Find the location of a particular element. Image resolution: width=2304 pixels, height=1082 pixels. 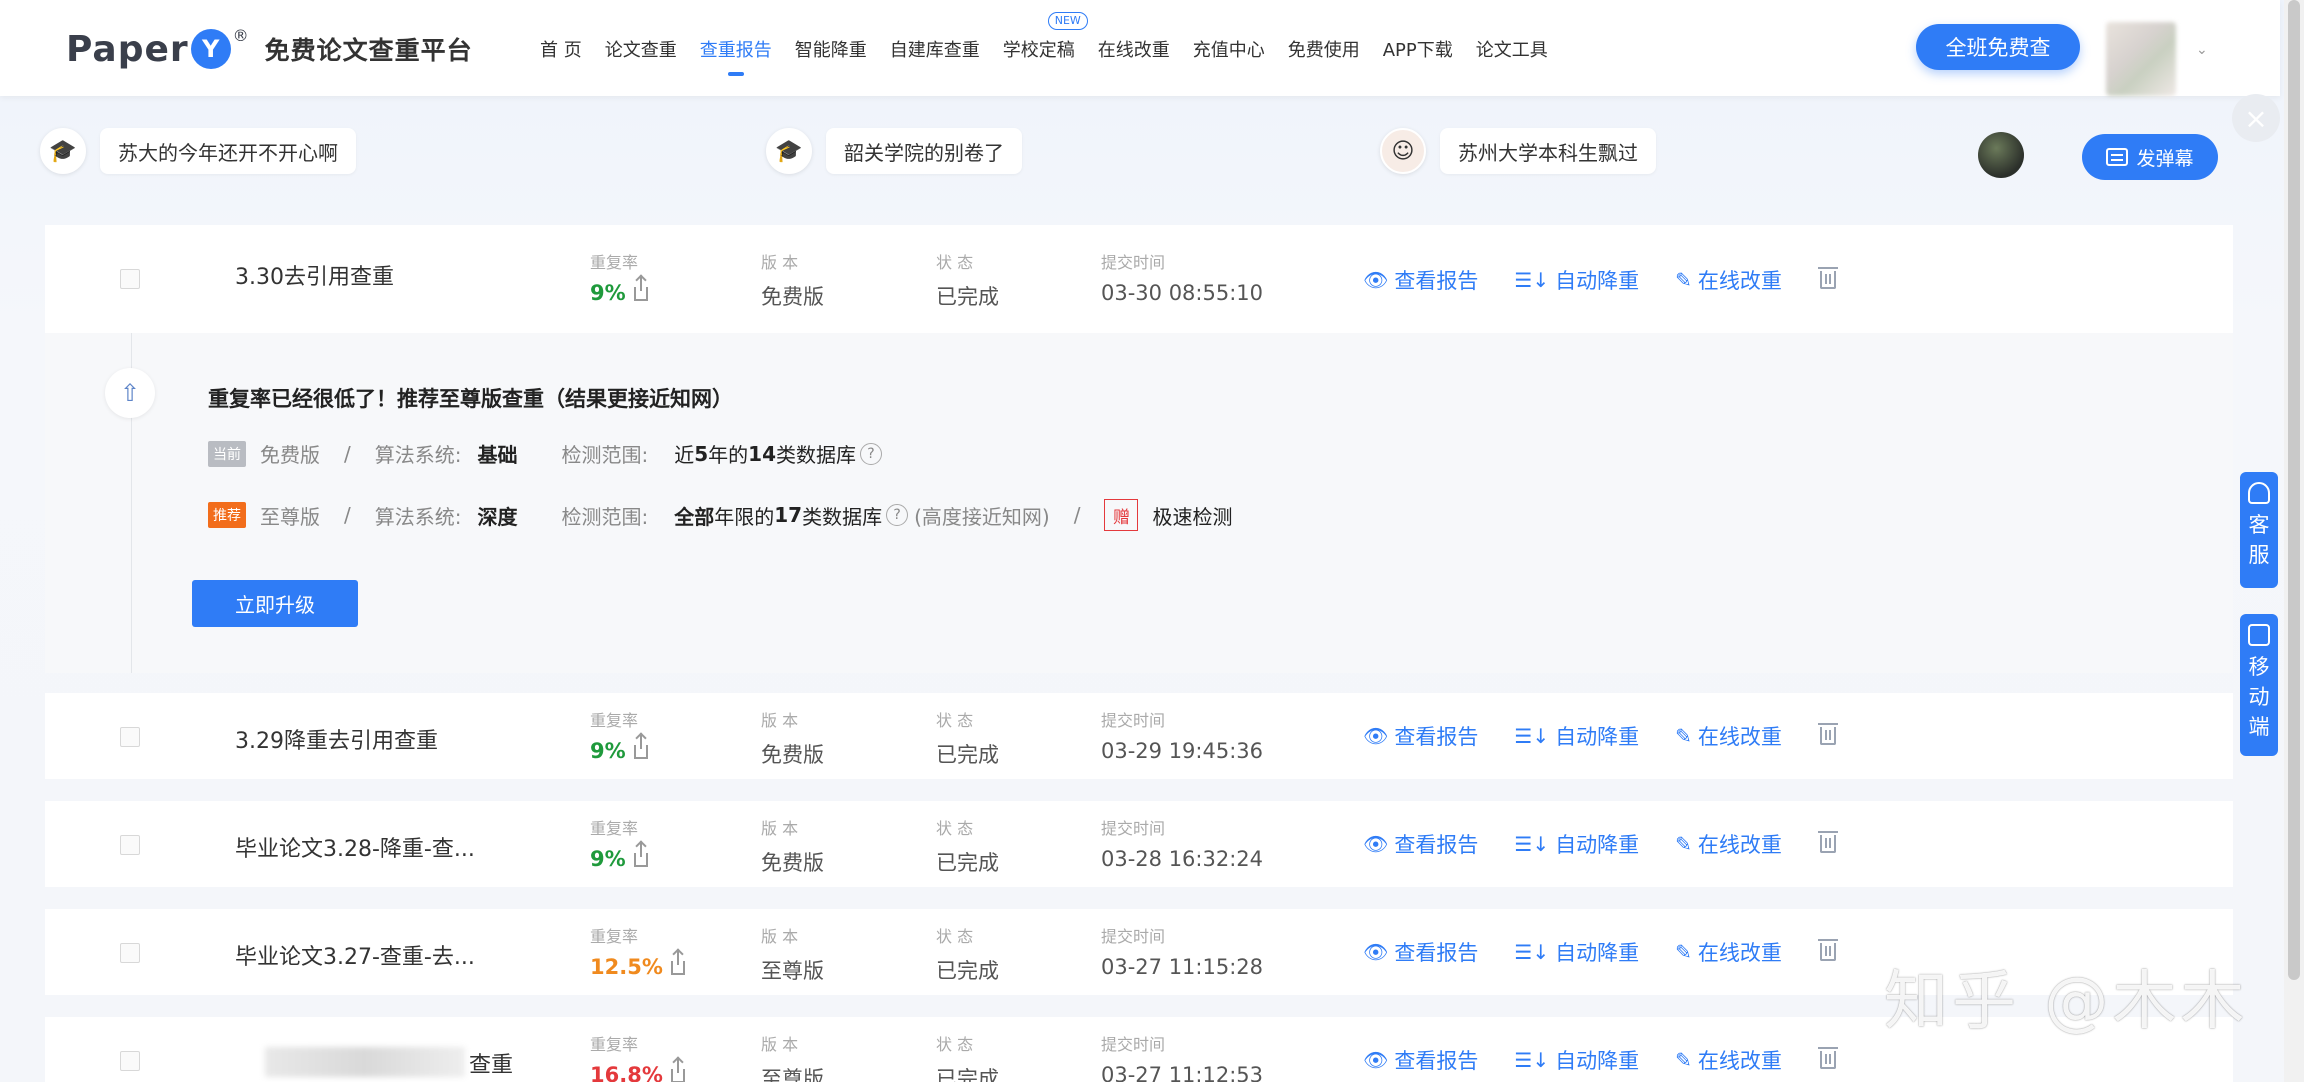

nav-custom-library: 自建库查重 is located at coordinates (935, 49).